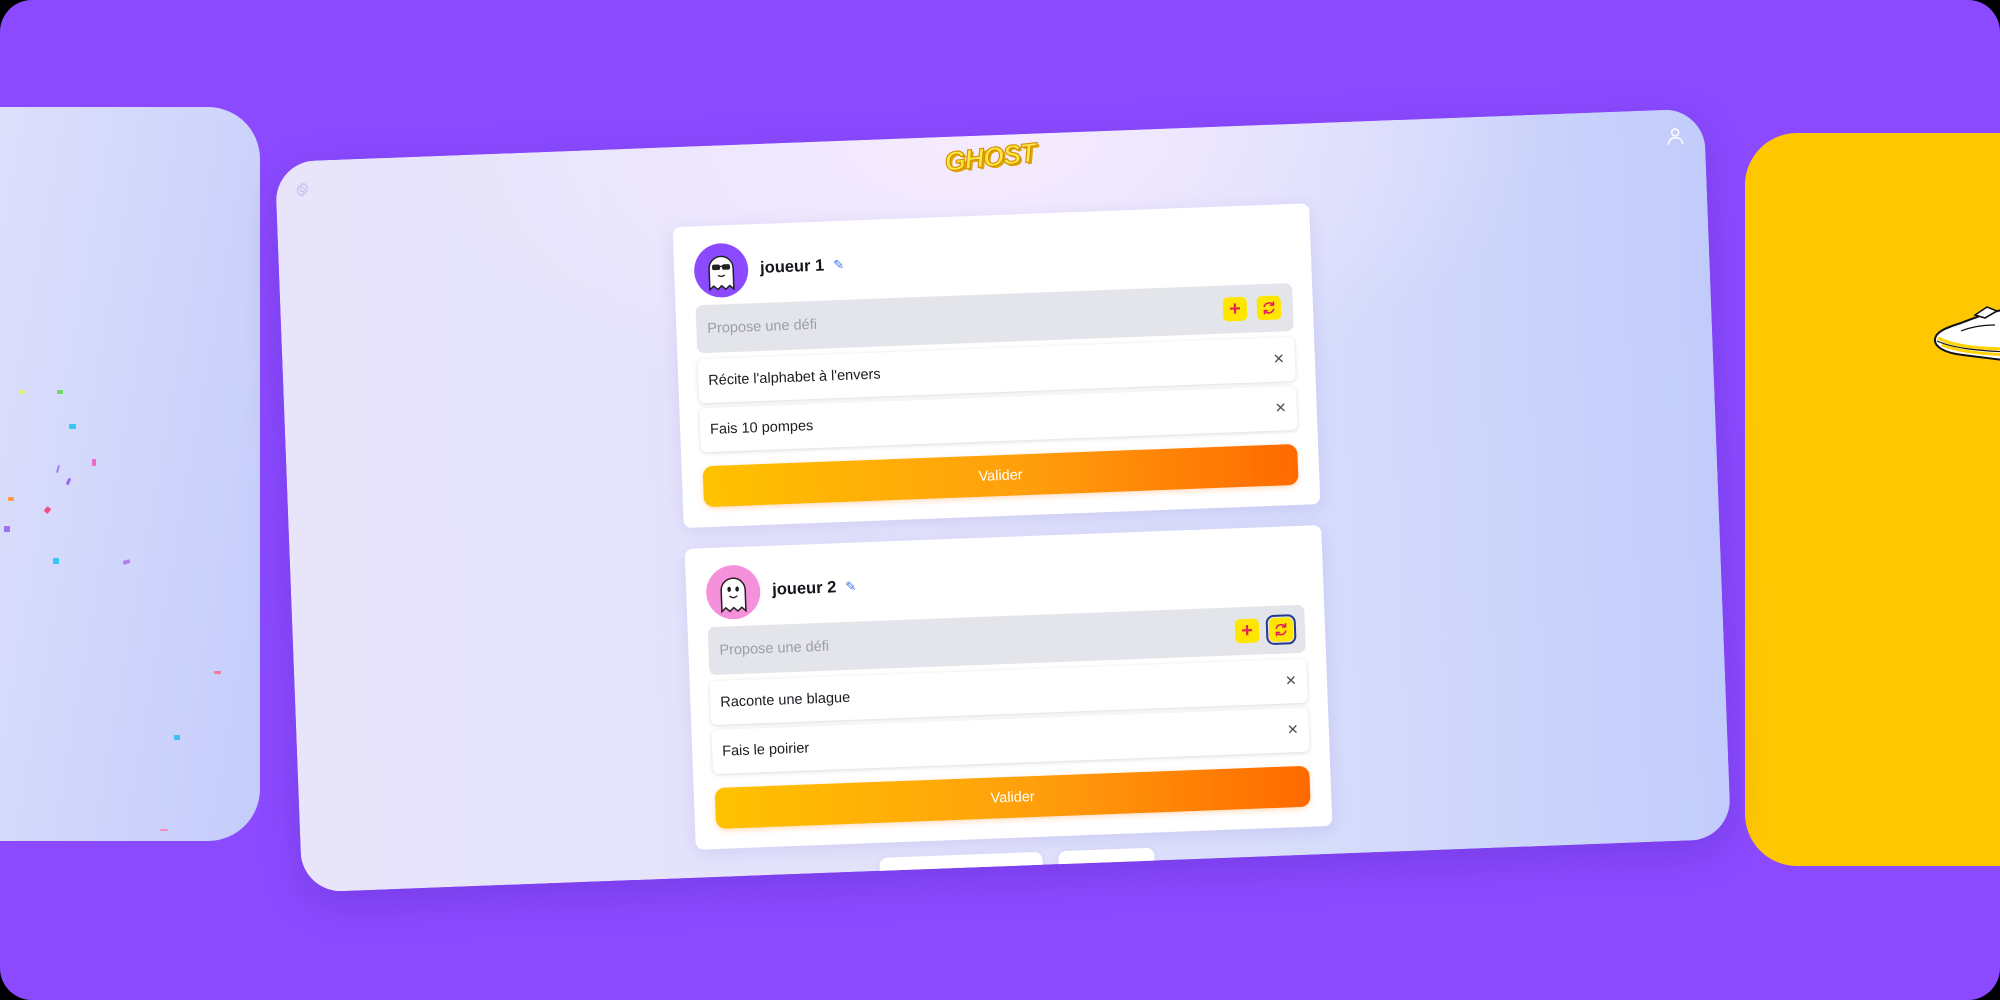 The image size is (2000, 1000). What do you see at coordinates (1008, 687) in the screenshot?
I see `player-card: joueur 2 ✎ + Raconte une bl` at bounding box center [1008, 687].